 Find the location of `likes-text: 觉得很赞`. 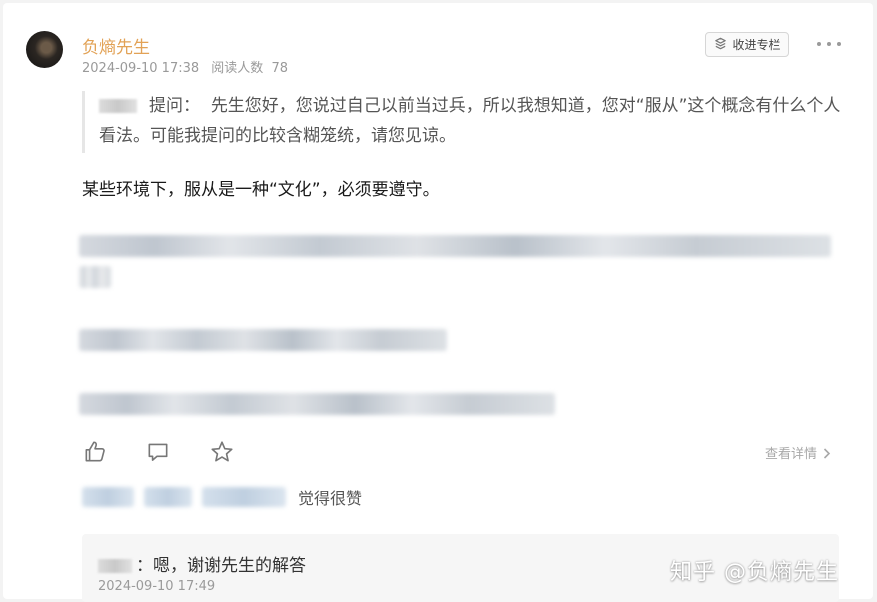

likes-text: 觉得很赞 is located at coordinates (330, 498).